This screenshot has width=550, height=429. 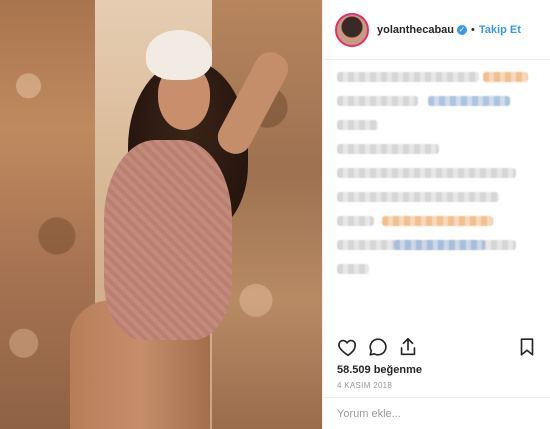 What do you see at coordinates (365, 385) in the screenshot?
I see `post-date: 4 KASIM 2018` at bounding box center [365, 385].